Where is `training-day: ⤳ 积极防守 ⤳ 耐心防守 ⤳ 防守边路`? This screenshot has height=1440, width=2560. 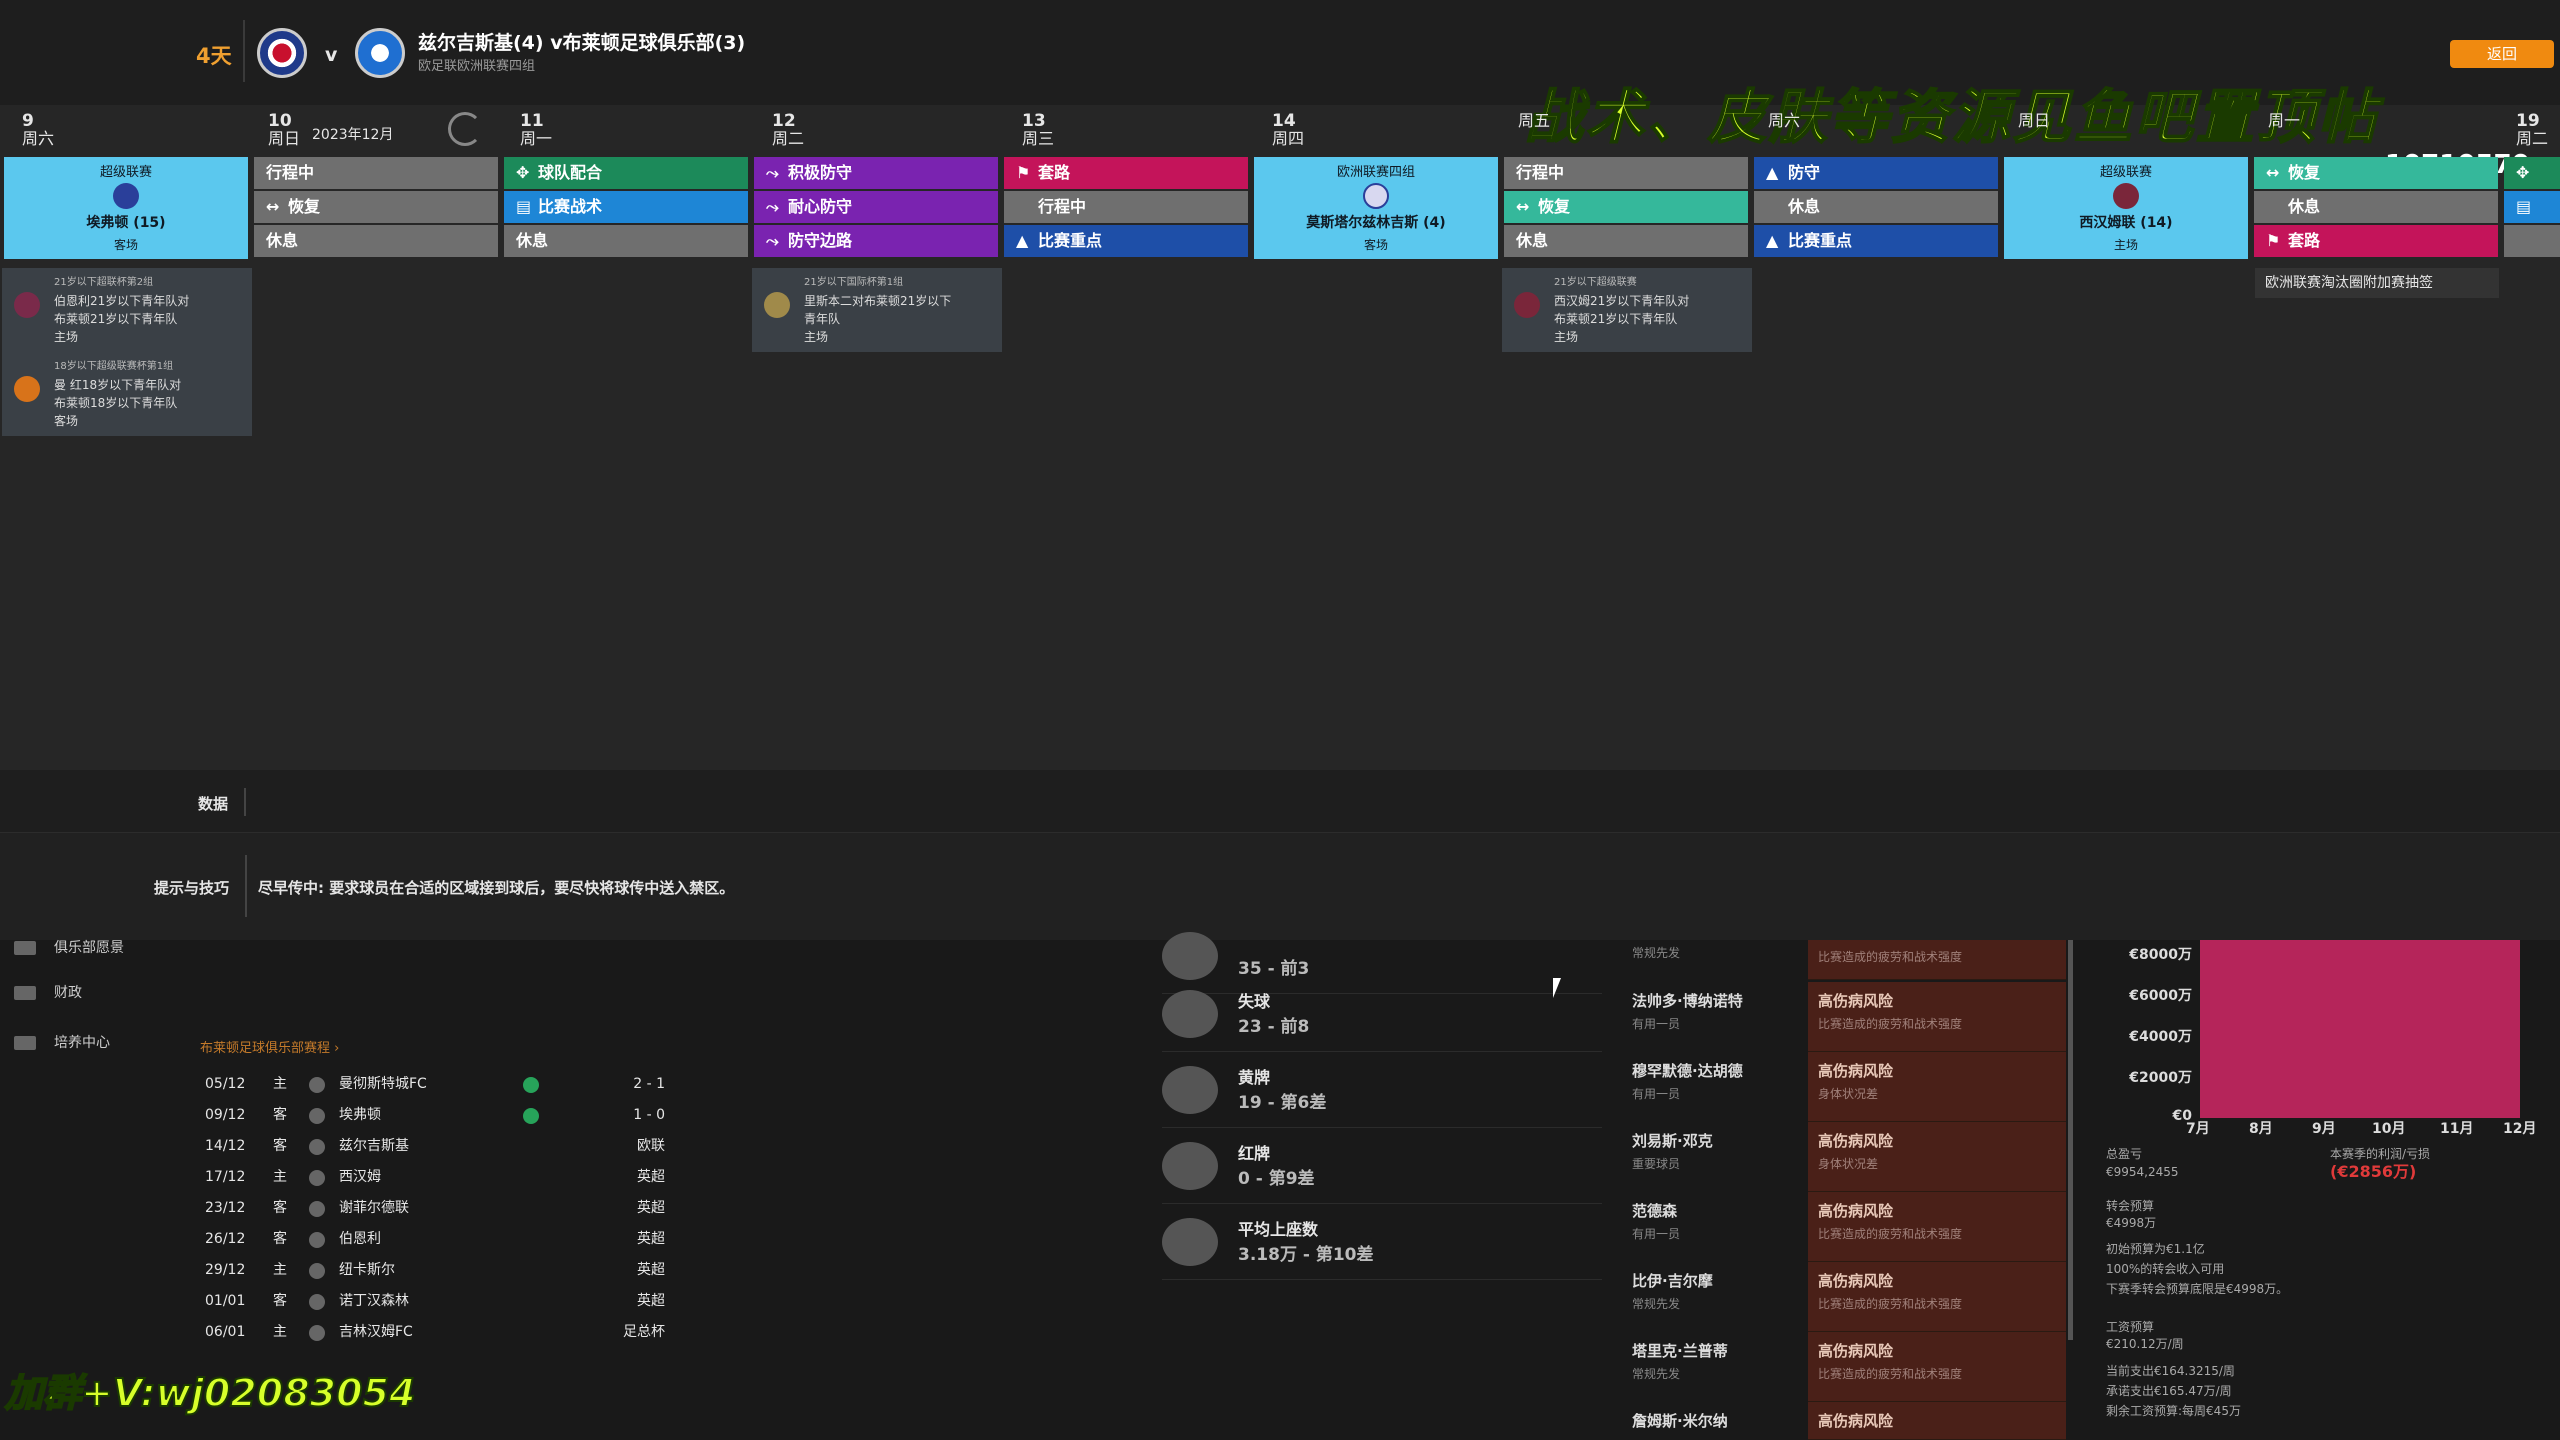 training-day: ⤳ 积极防守 ⤳ 耐心防守 ⤳ 防守边路 is located at coordinates (876, 208).